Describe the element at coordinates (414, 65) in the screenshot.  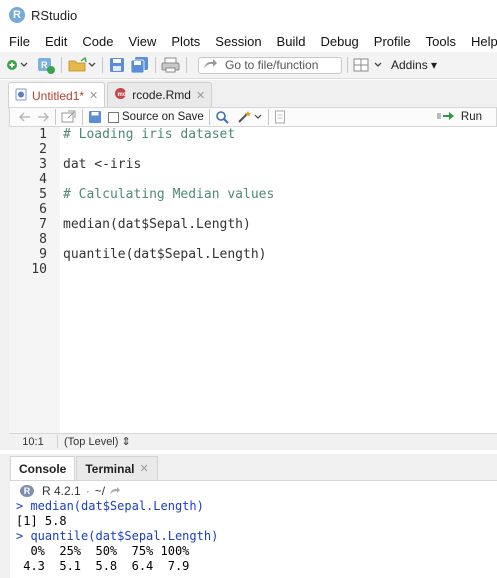
I see `addins-menu: Addins ▾` at that location.